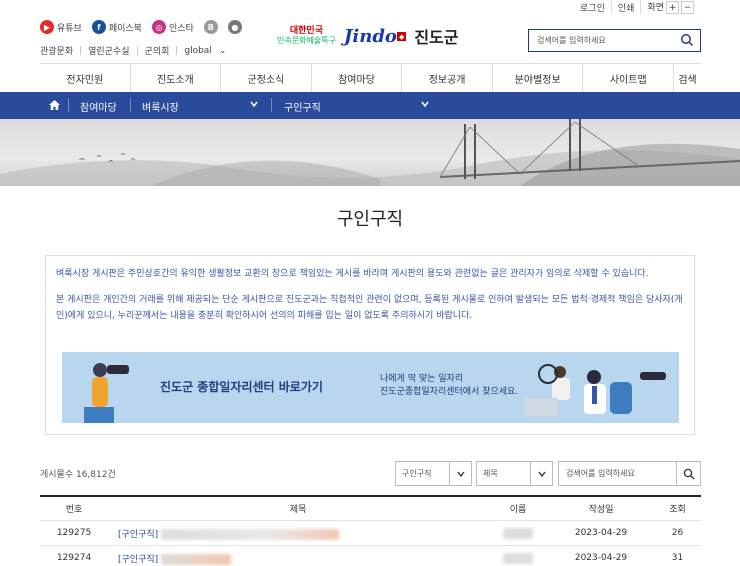 The width and height of the screenshot is (740, 566). Describe the element at coordinates (401, 36) in the screenshot. I see `logo-badge-icon: ◆` at that location.